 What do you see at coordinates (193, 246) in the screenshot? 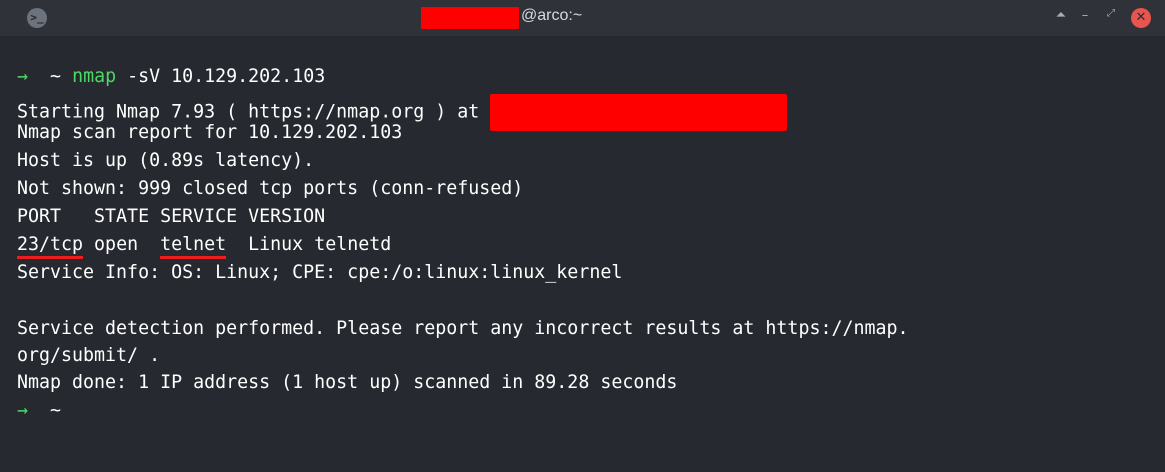
I see `service-value: telnet` at bounding box center [193, 246].